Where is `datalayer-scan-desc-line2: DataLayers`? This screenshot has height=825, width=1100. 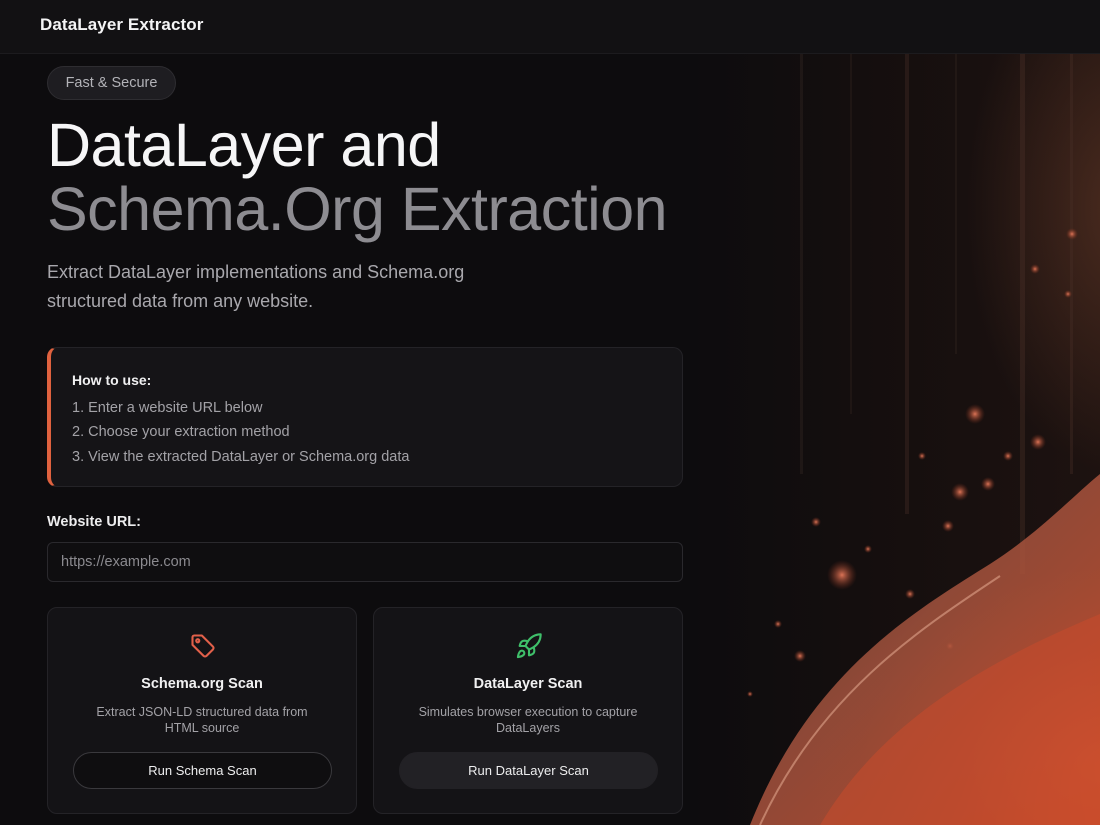
datalayer-scan-desc-line2: DataLayers is located at coordinates (528, 728).